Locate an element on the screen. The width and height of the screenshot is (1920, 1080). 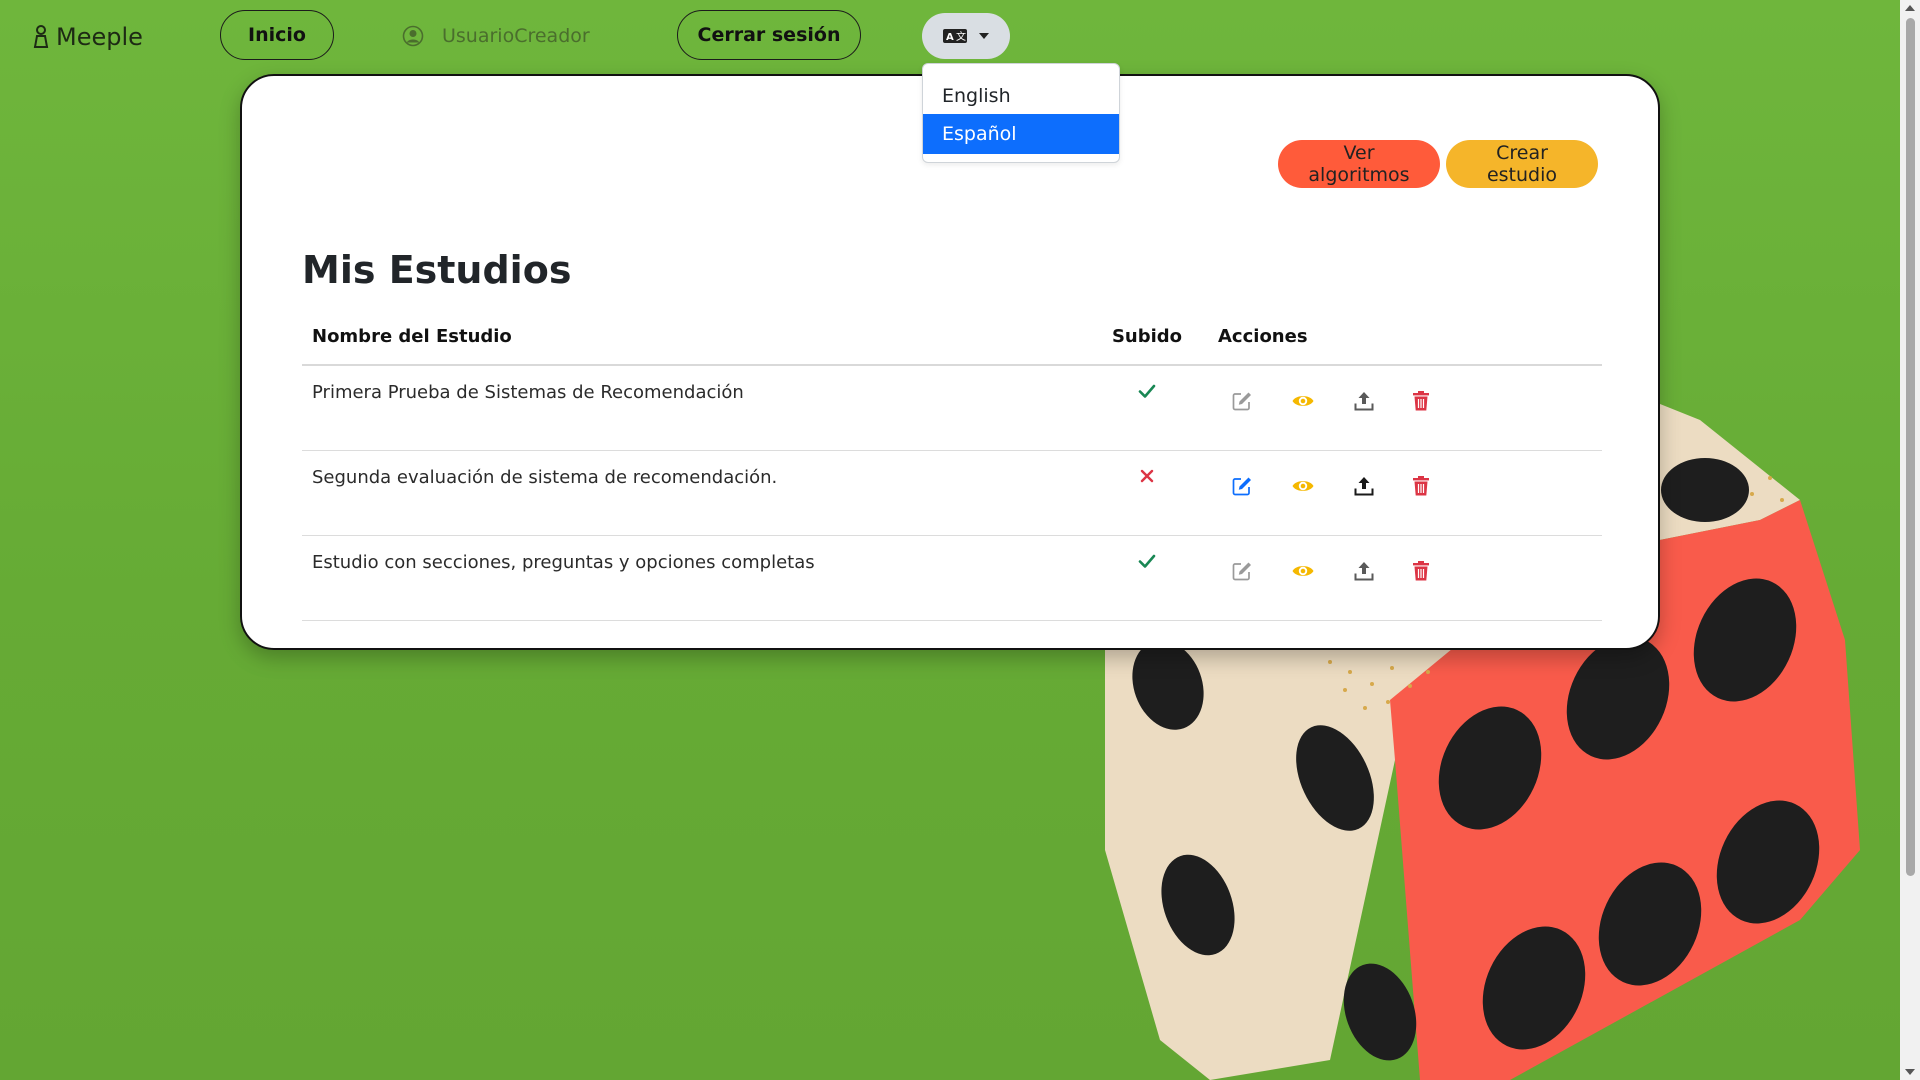
table-header-row: Nombre del Estudio Subido Acciones is located at coordinates (952, 337).